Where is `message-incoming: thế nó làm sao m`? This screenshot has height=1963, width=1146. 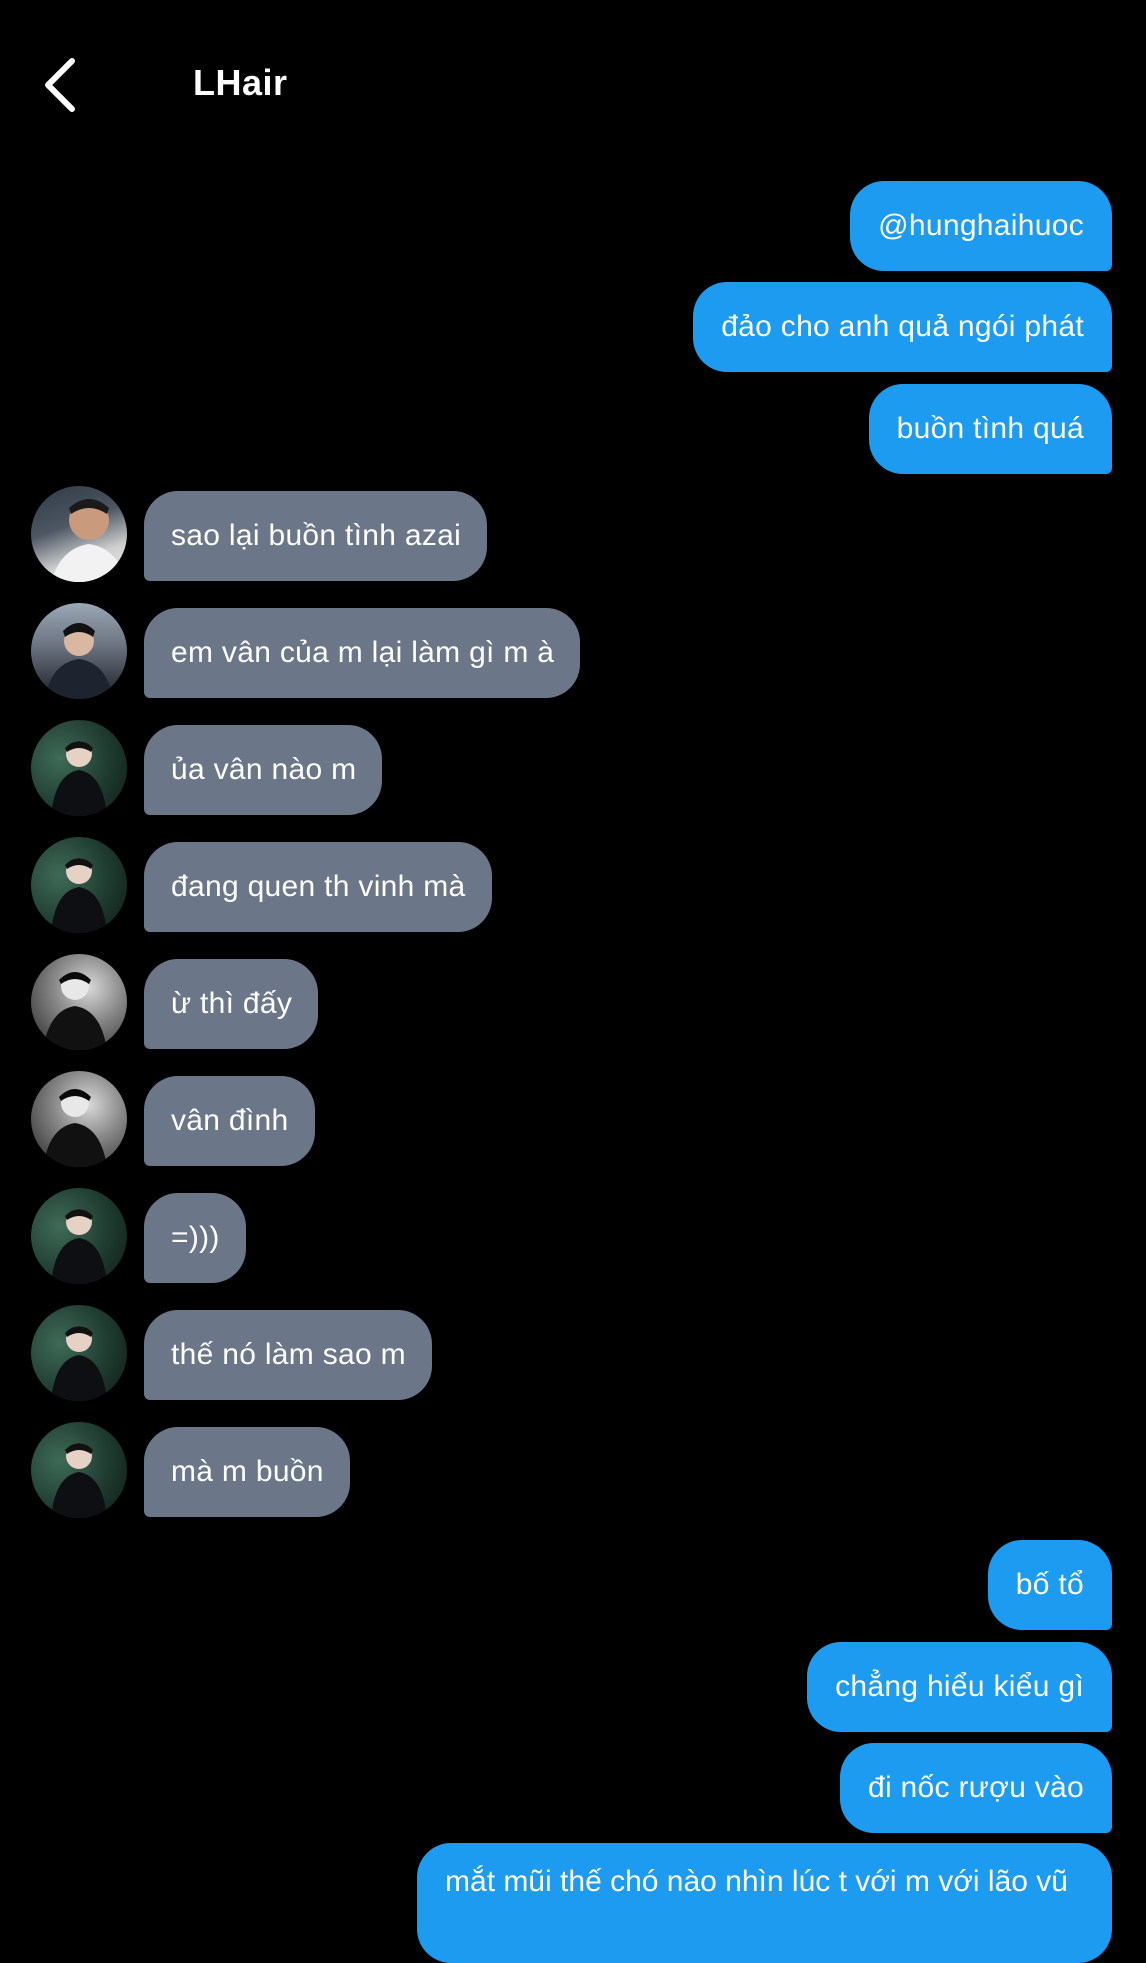
message-incoming: thế nó làm sao m is located at coordinates (288, 1355).